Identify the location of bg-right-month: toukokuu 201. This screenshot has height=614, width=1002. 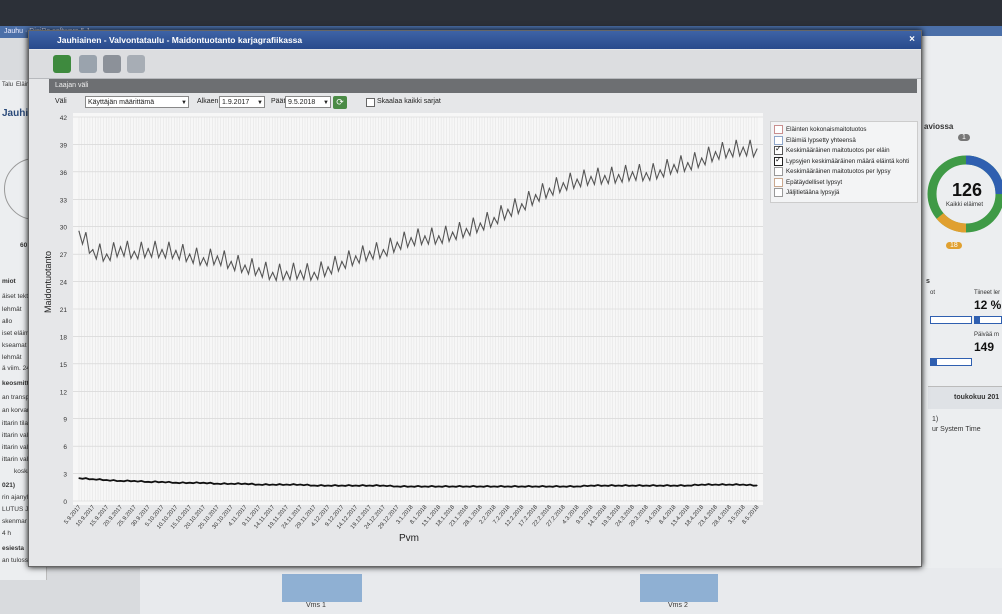
(977, 397).